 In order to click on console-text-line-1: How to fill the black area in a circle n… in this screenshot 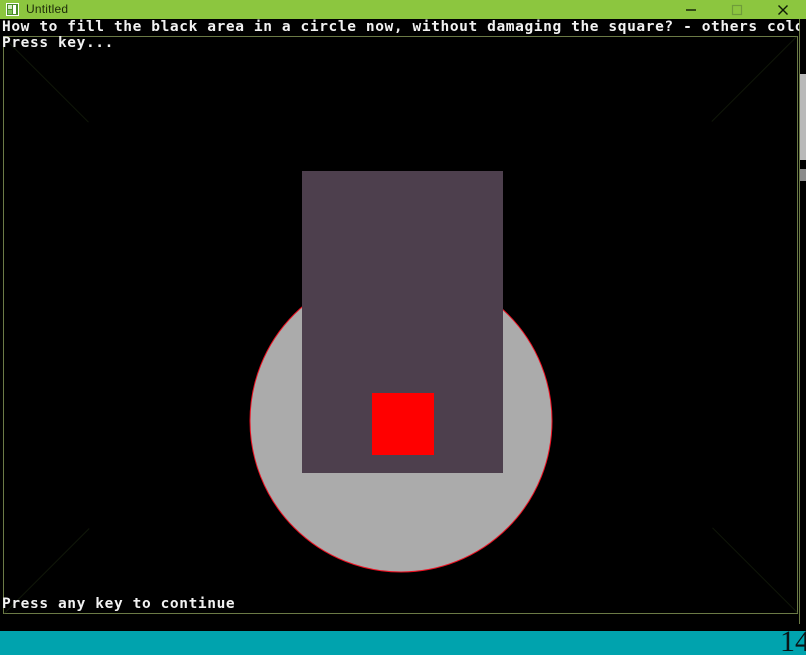, I will do `click(404, 27)`.